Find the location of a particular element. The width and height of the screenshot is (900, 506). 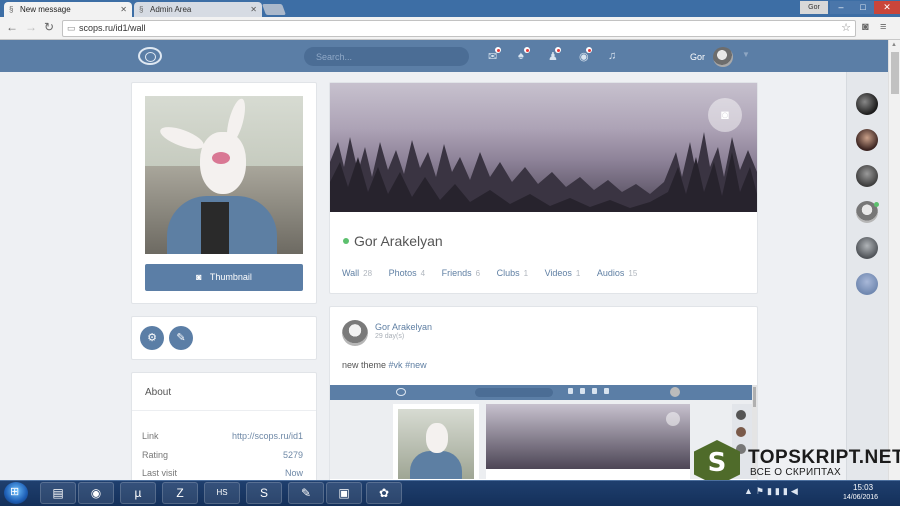

cover-photo is located at coordinates (543, 147).